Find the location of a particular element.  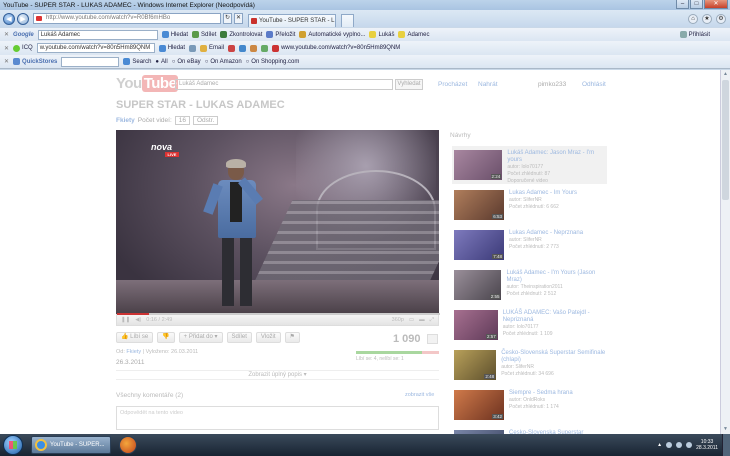

email-button: Email is located at coordinates (212, 48).